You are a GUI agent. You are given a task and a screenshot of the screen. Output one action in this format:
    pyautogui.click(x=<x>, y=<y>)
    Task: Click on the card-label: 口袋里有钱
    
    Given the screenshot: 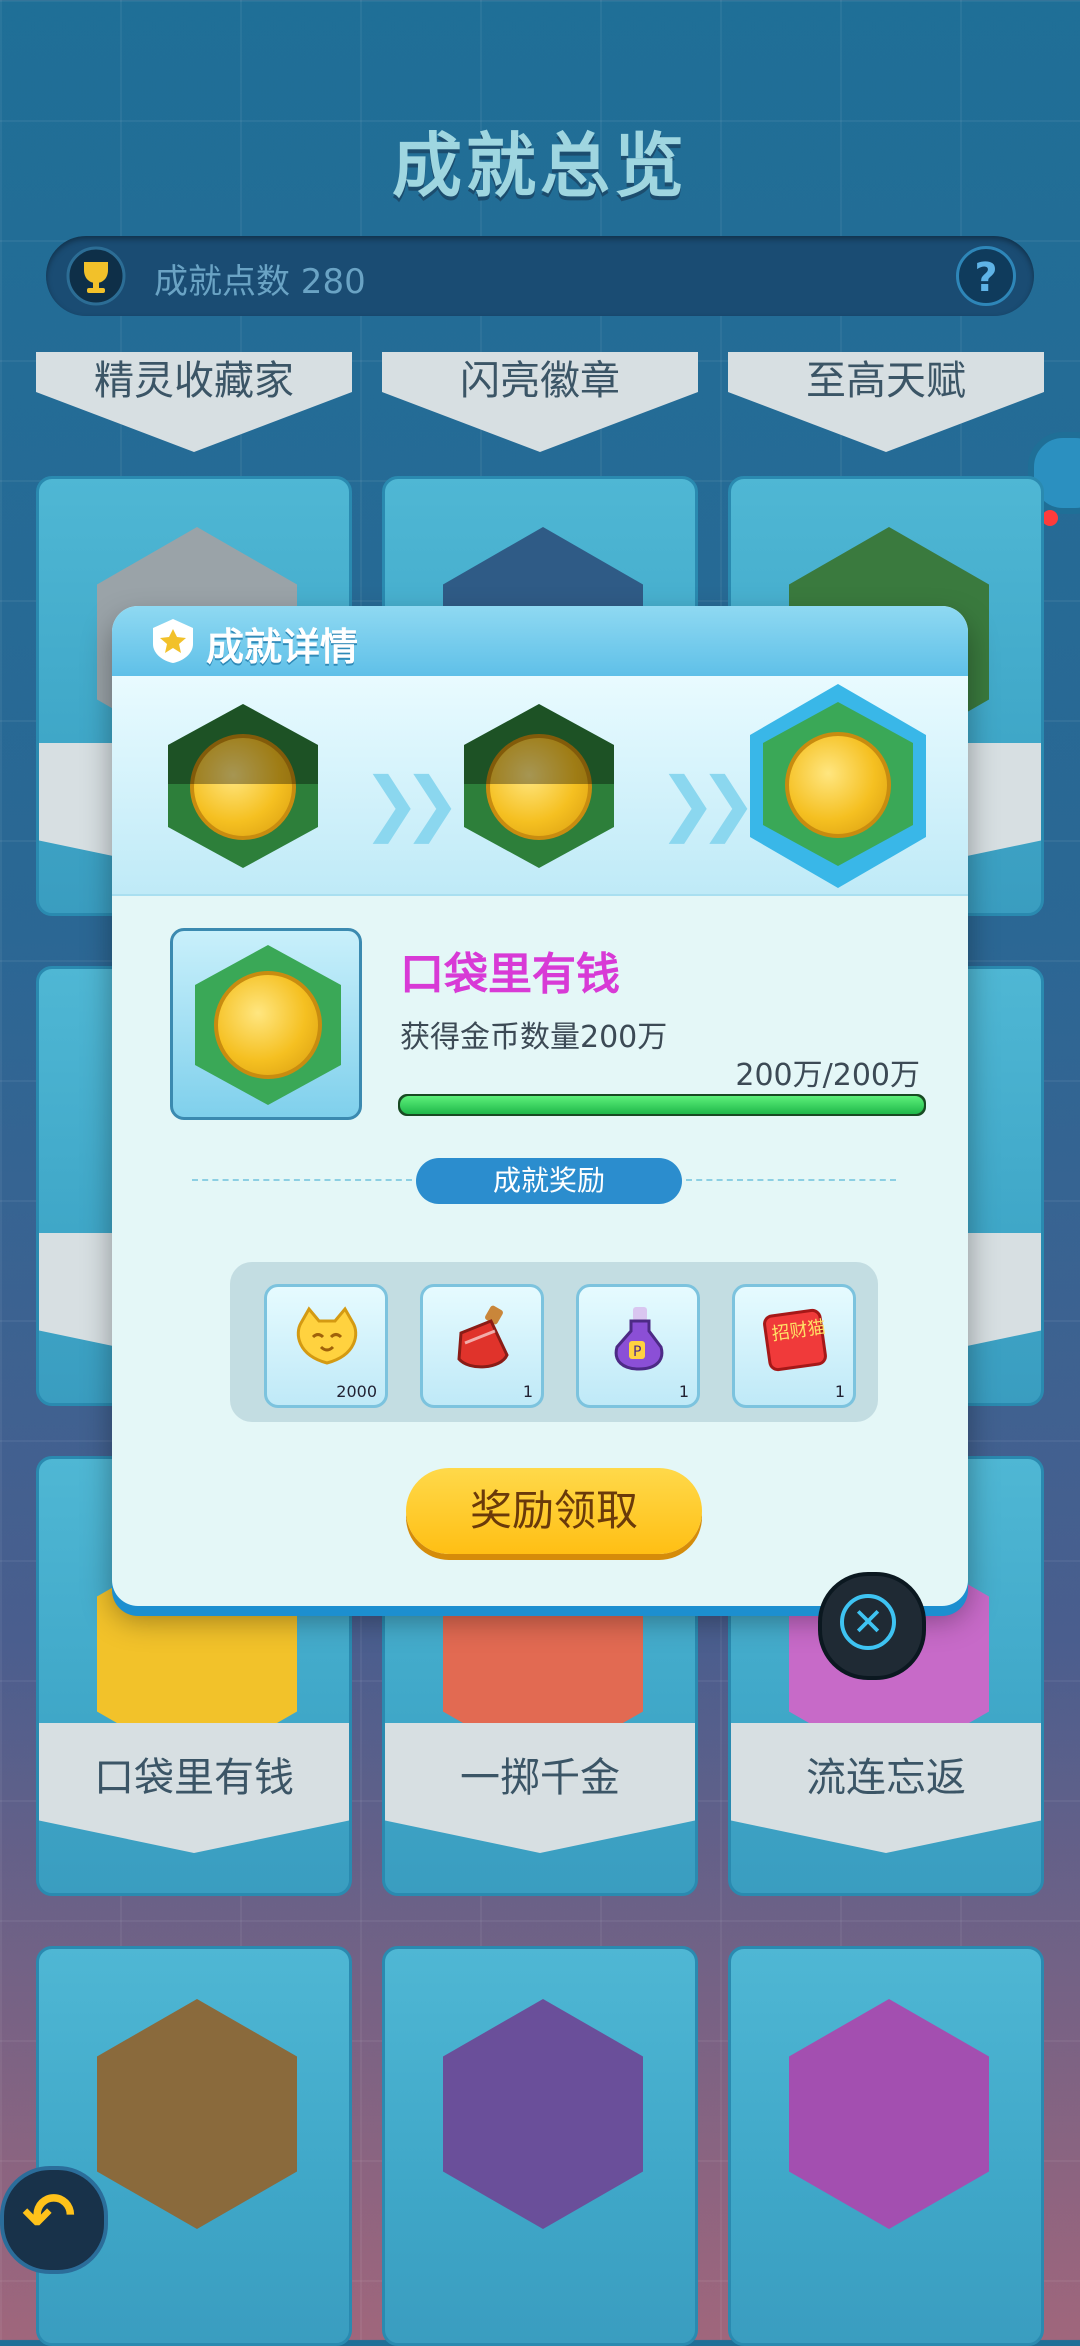 What is the action you would take?
    pyautogui.click(x=194, y=1778)
    